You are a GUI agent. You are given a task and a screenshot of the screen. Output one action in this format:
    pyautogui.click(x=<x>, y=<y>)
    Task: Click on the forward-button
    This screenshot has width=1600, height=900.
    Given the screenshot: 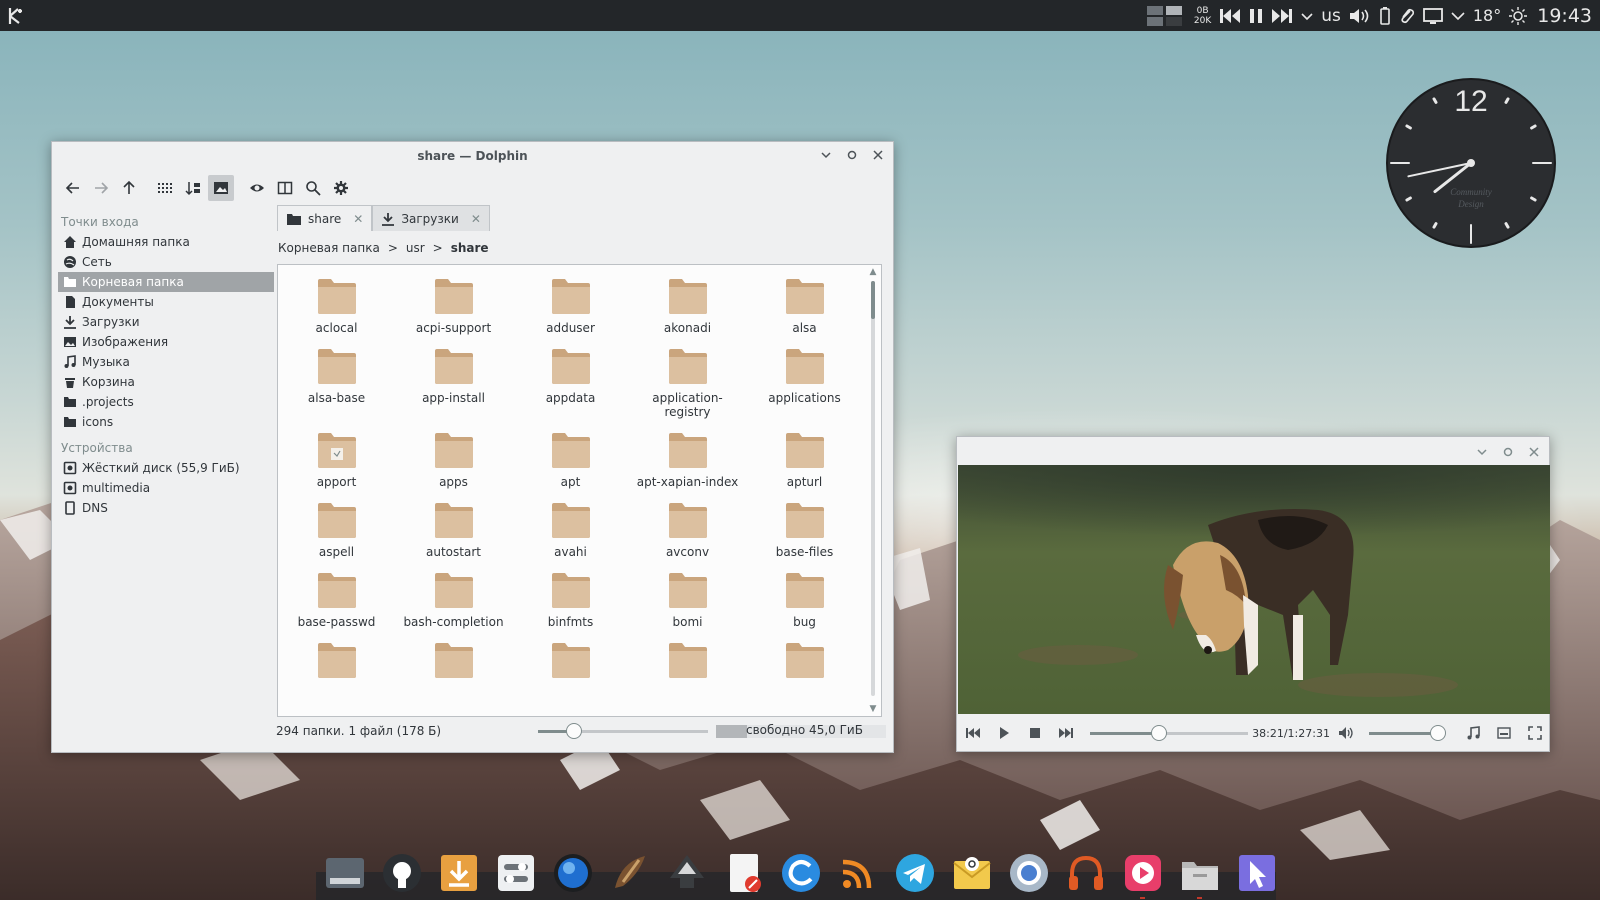 What is the action you would take?
    pyautogui.click(x=101, y=188)
    